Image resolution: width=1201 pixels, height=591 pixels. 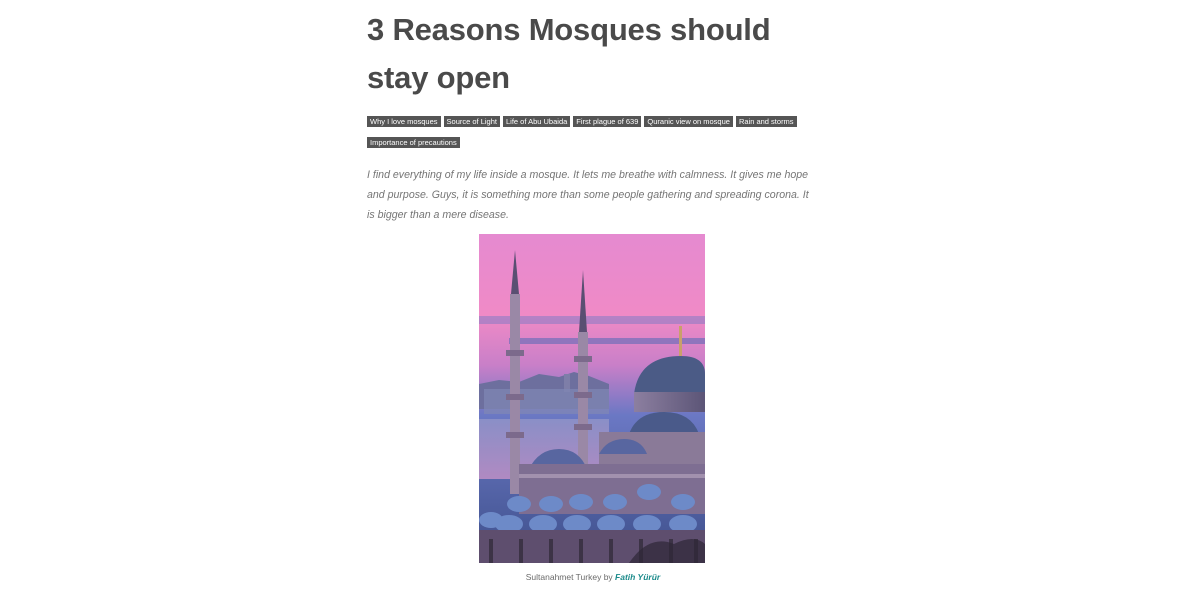 What do you see at coordinates (404, 121) in the screenshot?
I see `tag-why-i-love-mosques: Why I love mosques` at bounding box center [404, 121].